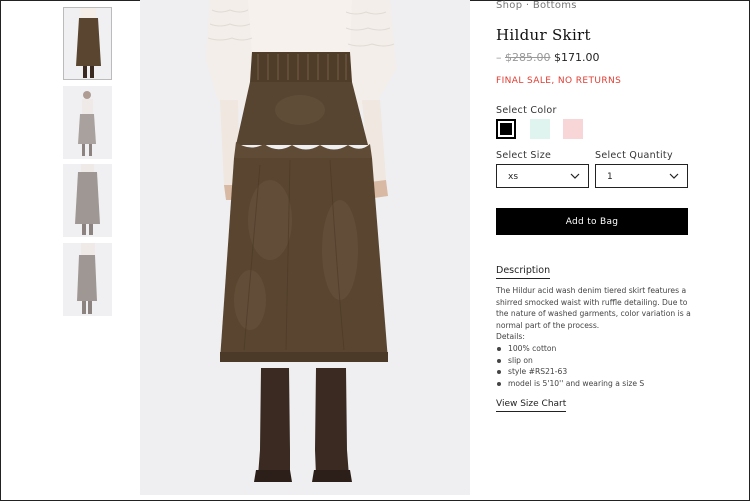  Describe the element at coordinates (555, 5) in the screenshot. I see `breadcrumb-bottoms: Bottoms` at that location.